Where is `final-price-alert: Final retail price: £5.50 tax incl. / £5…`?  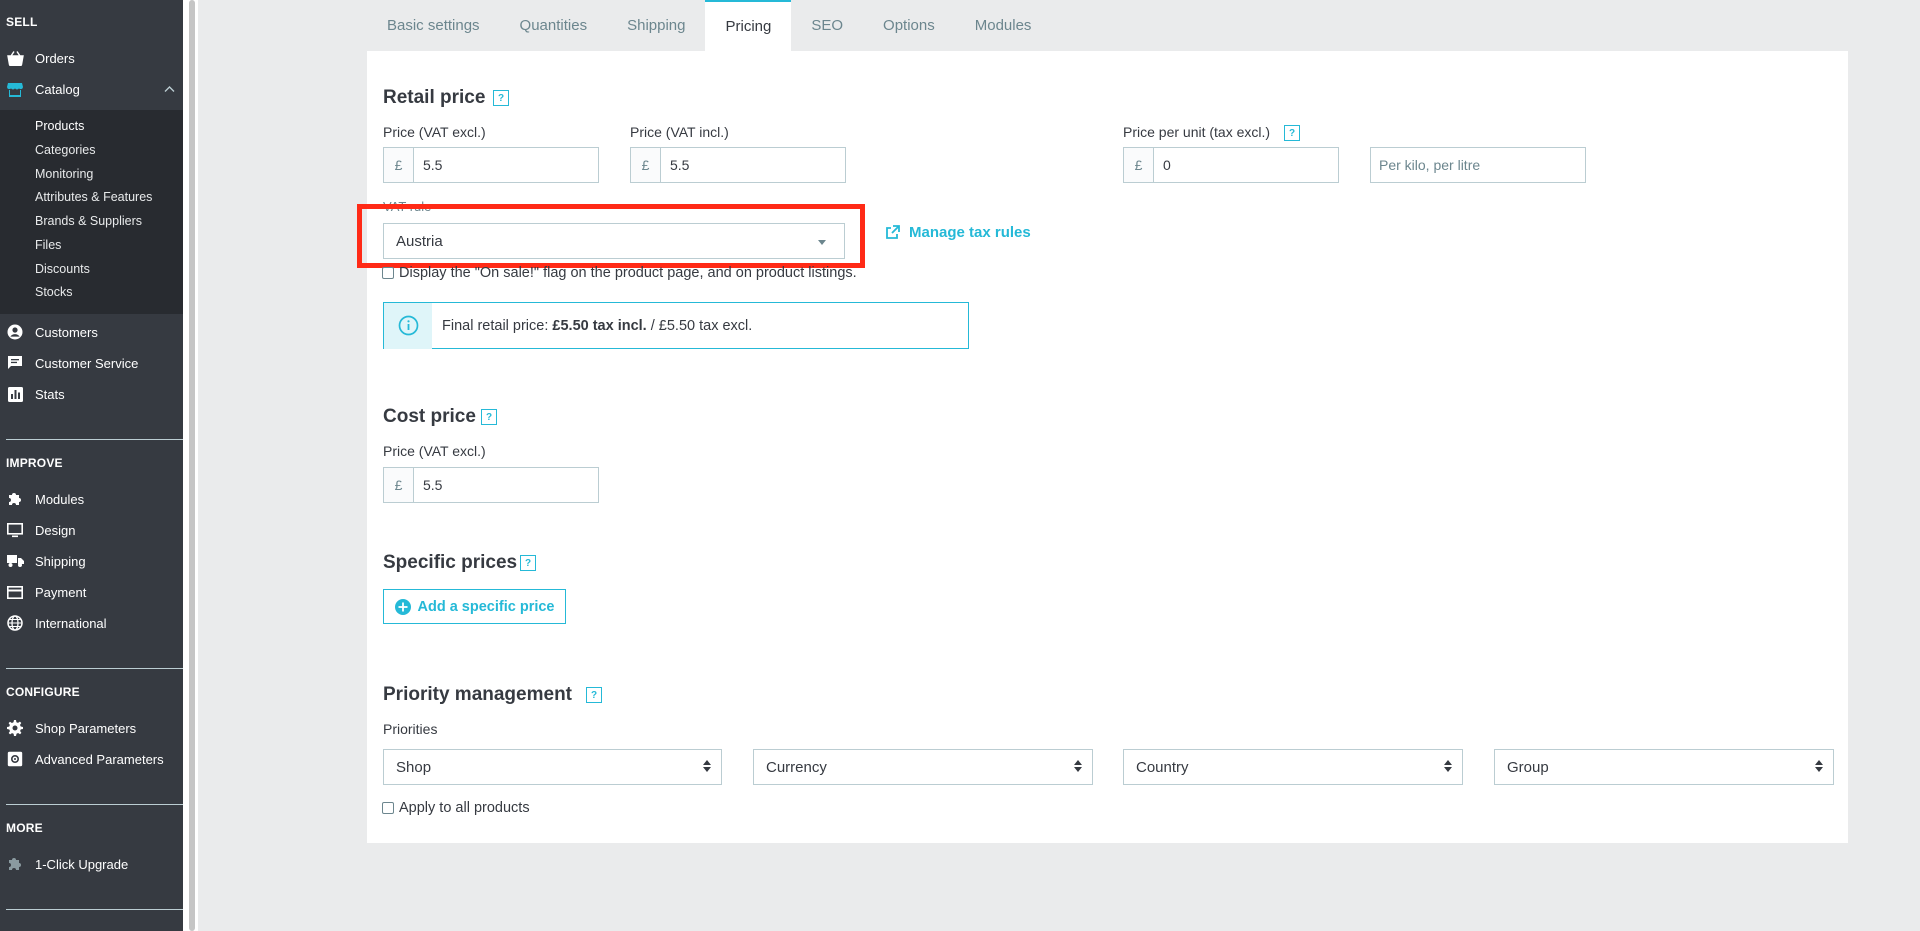 final-price-alert: Final retail price: £5.50 tax incl. / £5… is located at coordinates (676, 325).